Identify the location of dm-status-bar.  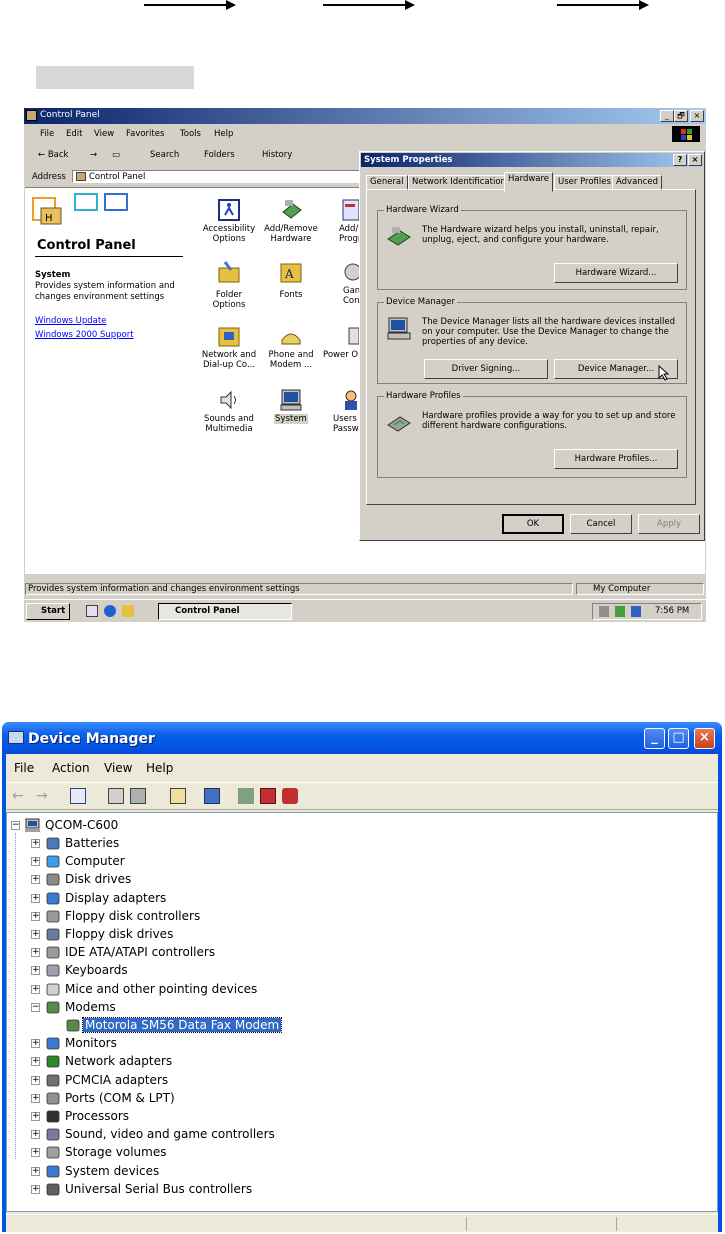
(362, 1223).